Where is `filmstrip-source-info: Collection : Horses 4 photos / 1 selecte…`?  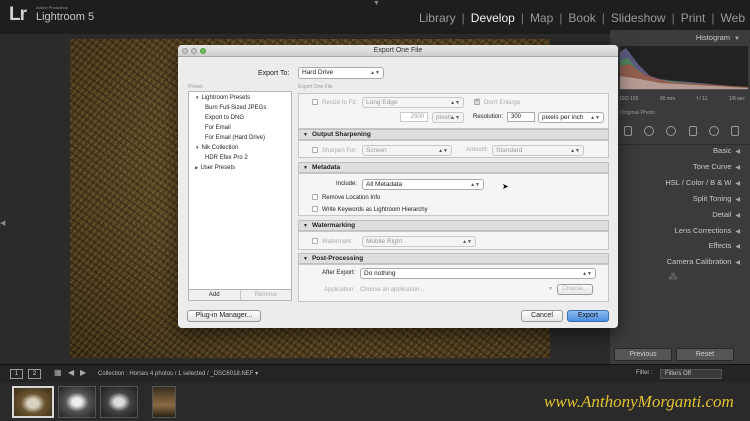 filmstrip-source-info: Collection : Horses 4 photos / 1 selecte… is located at coordinates (178, 373).